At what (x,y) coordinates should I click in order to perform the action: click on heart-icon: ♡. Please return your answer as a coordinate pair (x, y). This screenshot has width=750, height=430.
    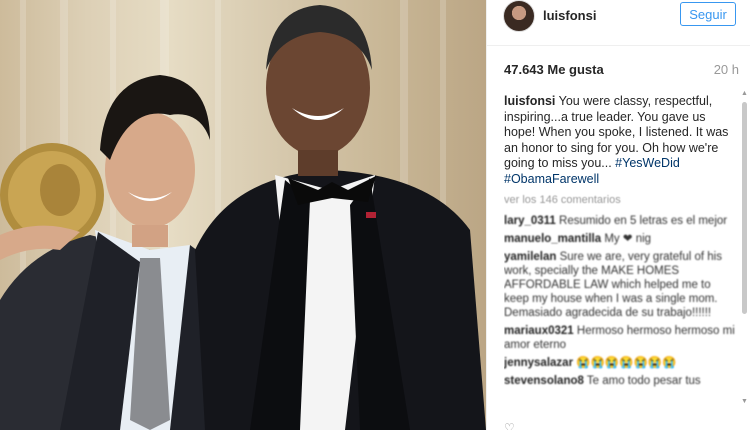
    Looking at the image, I should click on (512, 426).